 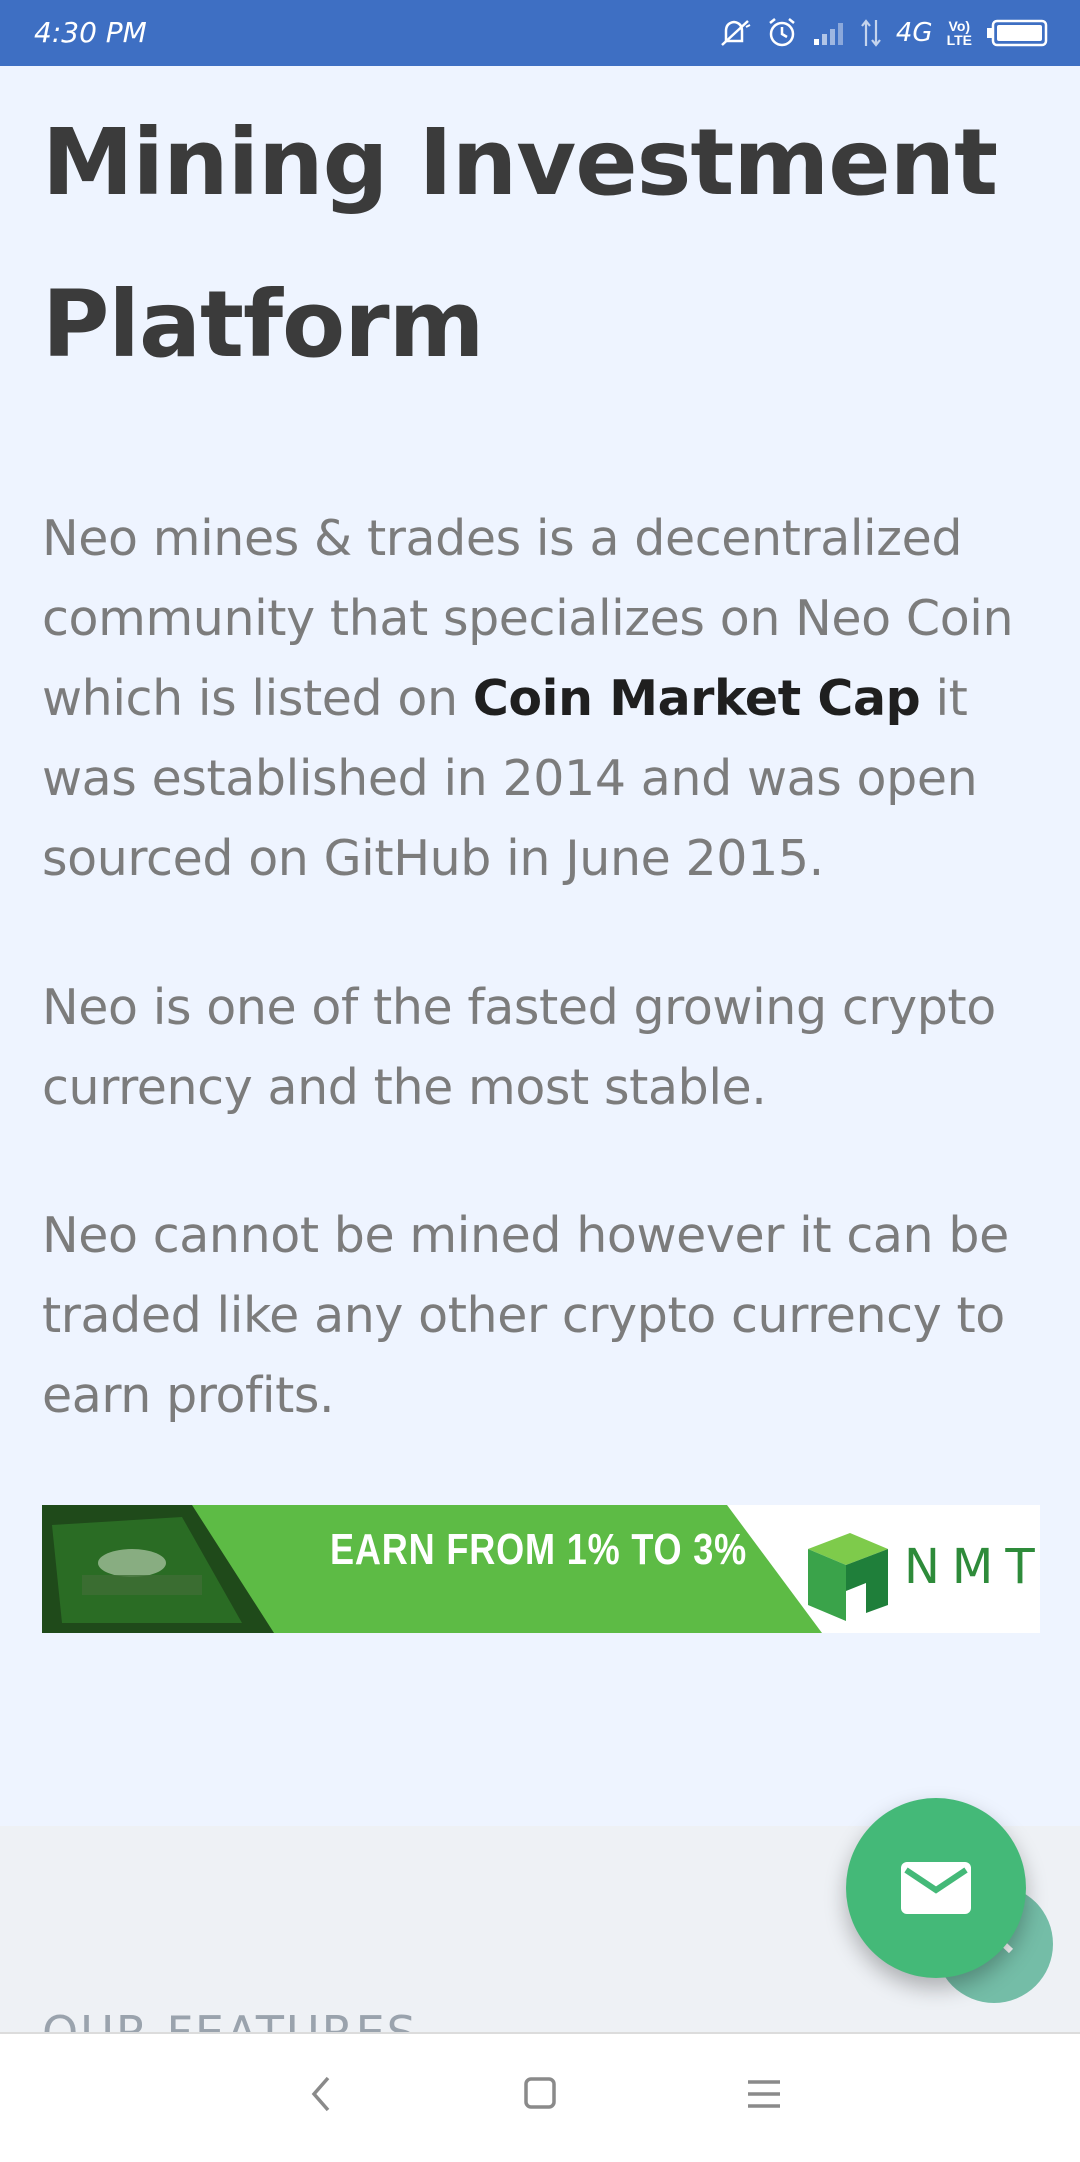 What do you see at coordinates (540, 2094) in the screenshot?
I see `home-icon` at bounding box center [540, 2094].